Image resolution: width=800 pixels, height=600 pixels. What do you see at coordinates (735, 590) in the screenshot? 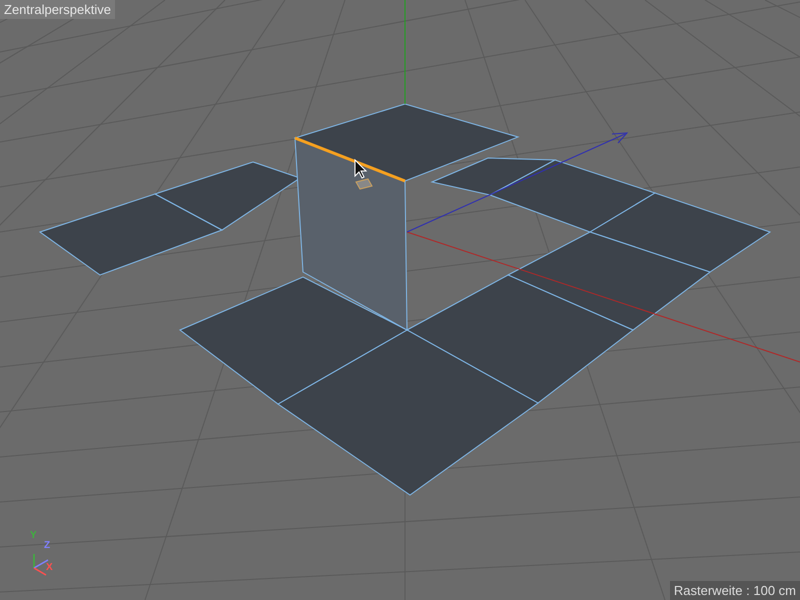
I see `grid-spacing-label: Rasterweite : 100 cm` at bounding box center [735, 590].